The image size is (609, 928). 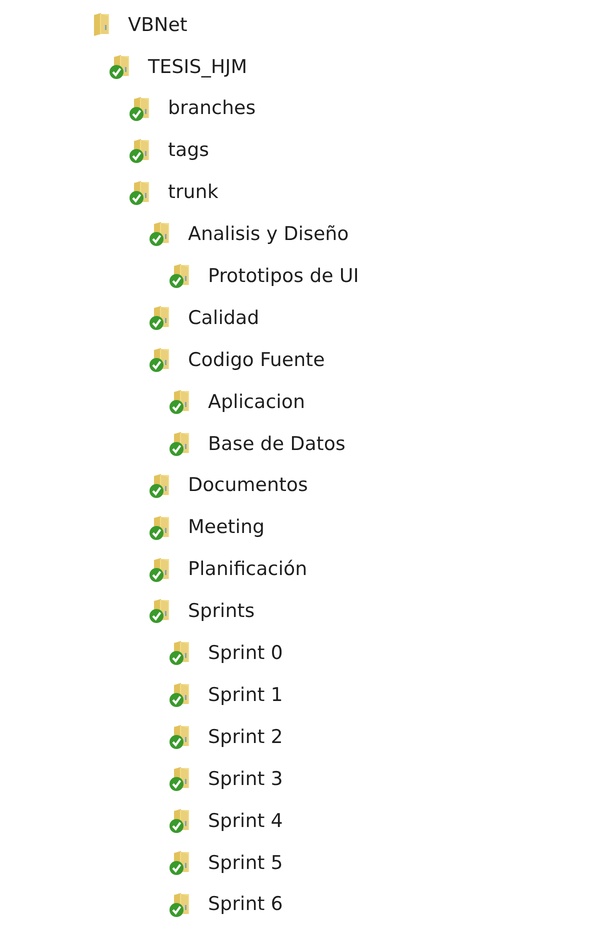 I want to click on folder-name: Sprint 1, so click(x=245, y=695).